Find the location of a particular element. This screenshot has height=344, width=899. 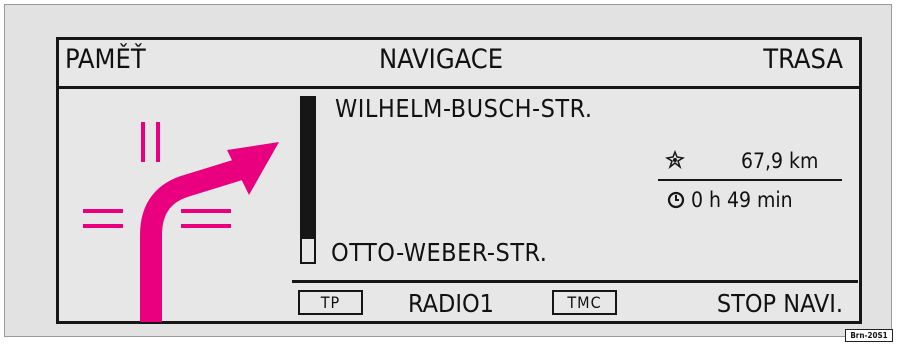

radio-source-label: RADIO1 is located at coordinates (451, 304).